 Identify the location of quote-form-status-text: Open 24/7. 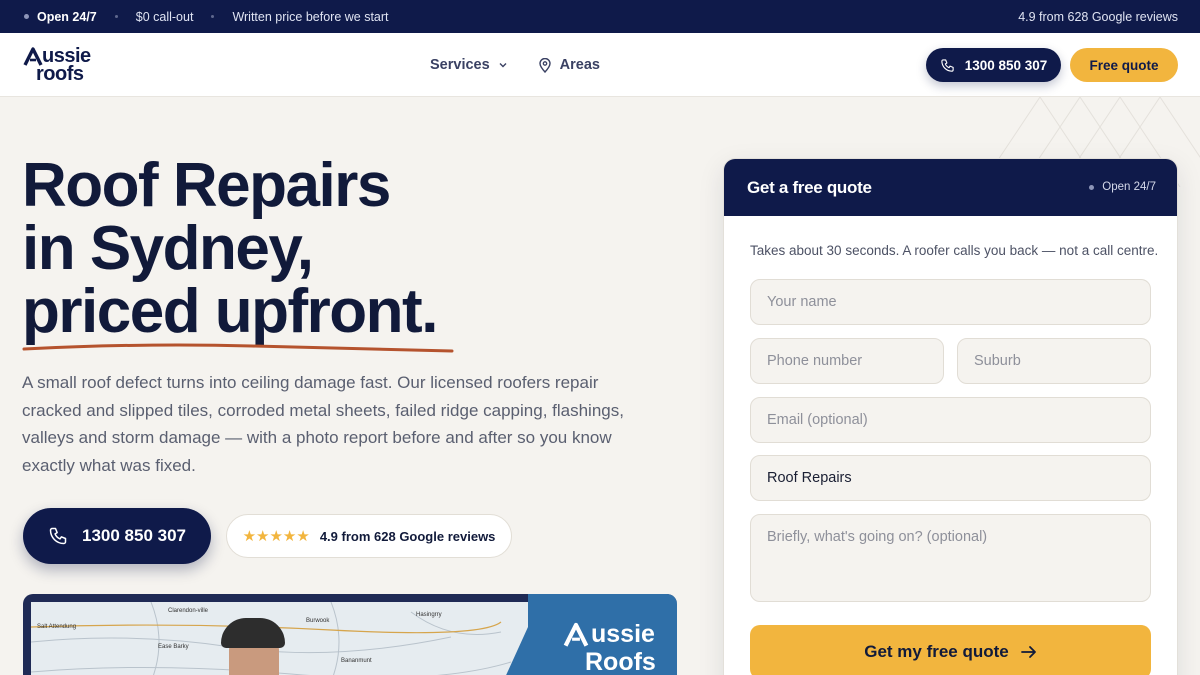
(1129, 187).